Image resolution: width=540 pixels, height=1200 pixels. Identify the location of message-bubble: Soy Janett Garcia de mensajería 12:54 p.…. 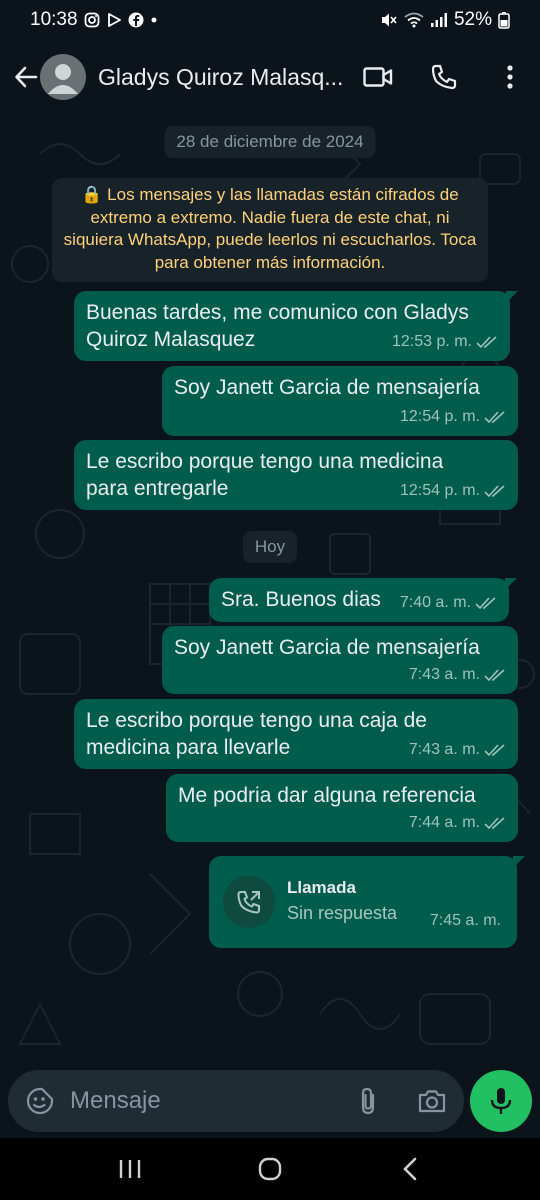
(340, 401).